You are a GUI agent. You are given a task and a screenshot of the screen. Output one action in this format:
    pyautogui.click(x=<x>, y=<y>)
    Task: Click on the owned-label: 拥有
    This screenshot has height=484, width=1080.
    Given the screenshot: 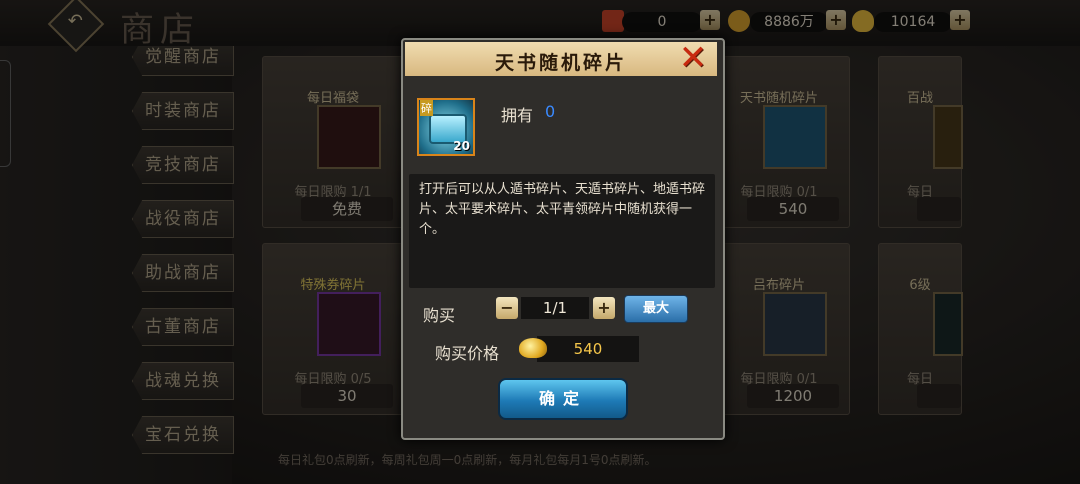 What is the action you would take?
    pyautogui.click(x=517, y=115)
    